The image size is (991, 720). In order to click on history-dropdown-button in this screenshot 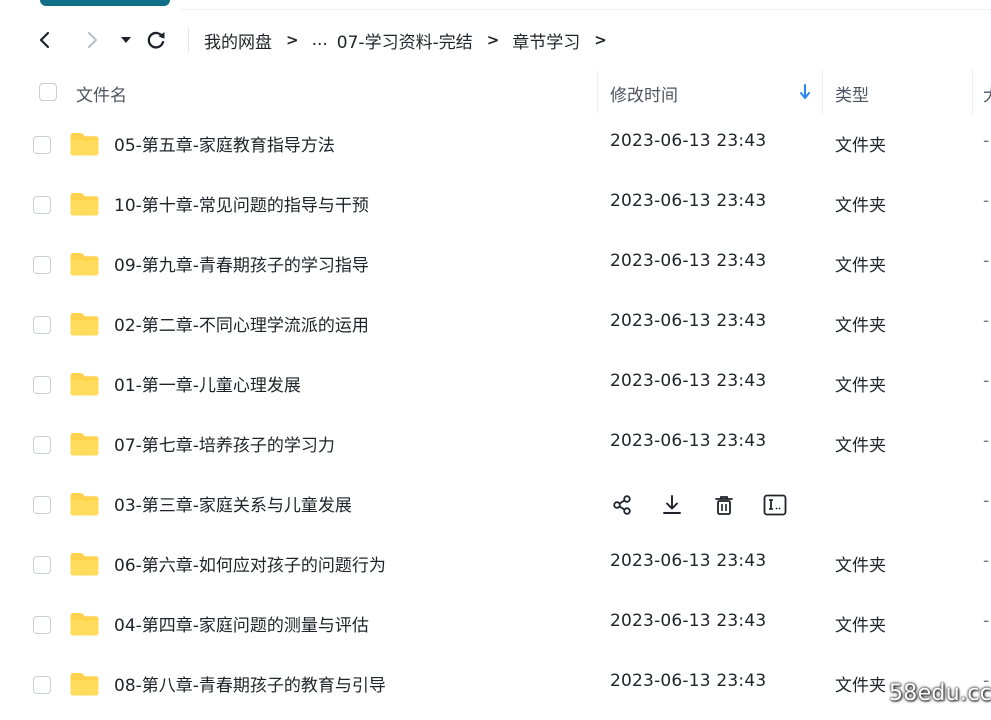, I will do `click(126, 40)`.